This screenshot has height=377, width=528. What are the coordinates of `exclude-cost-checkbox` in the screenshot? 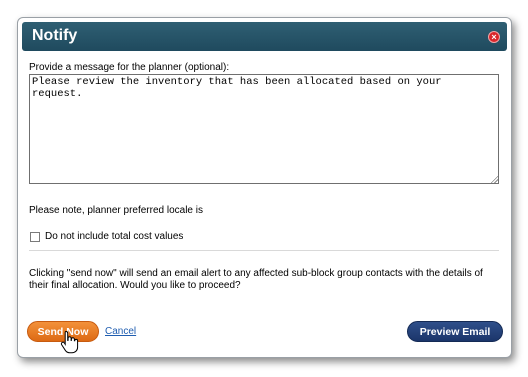 It's located at (35, 237).